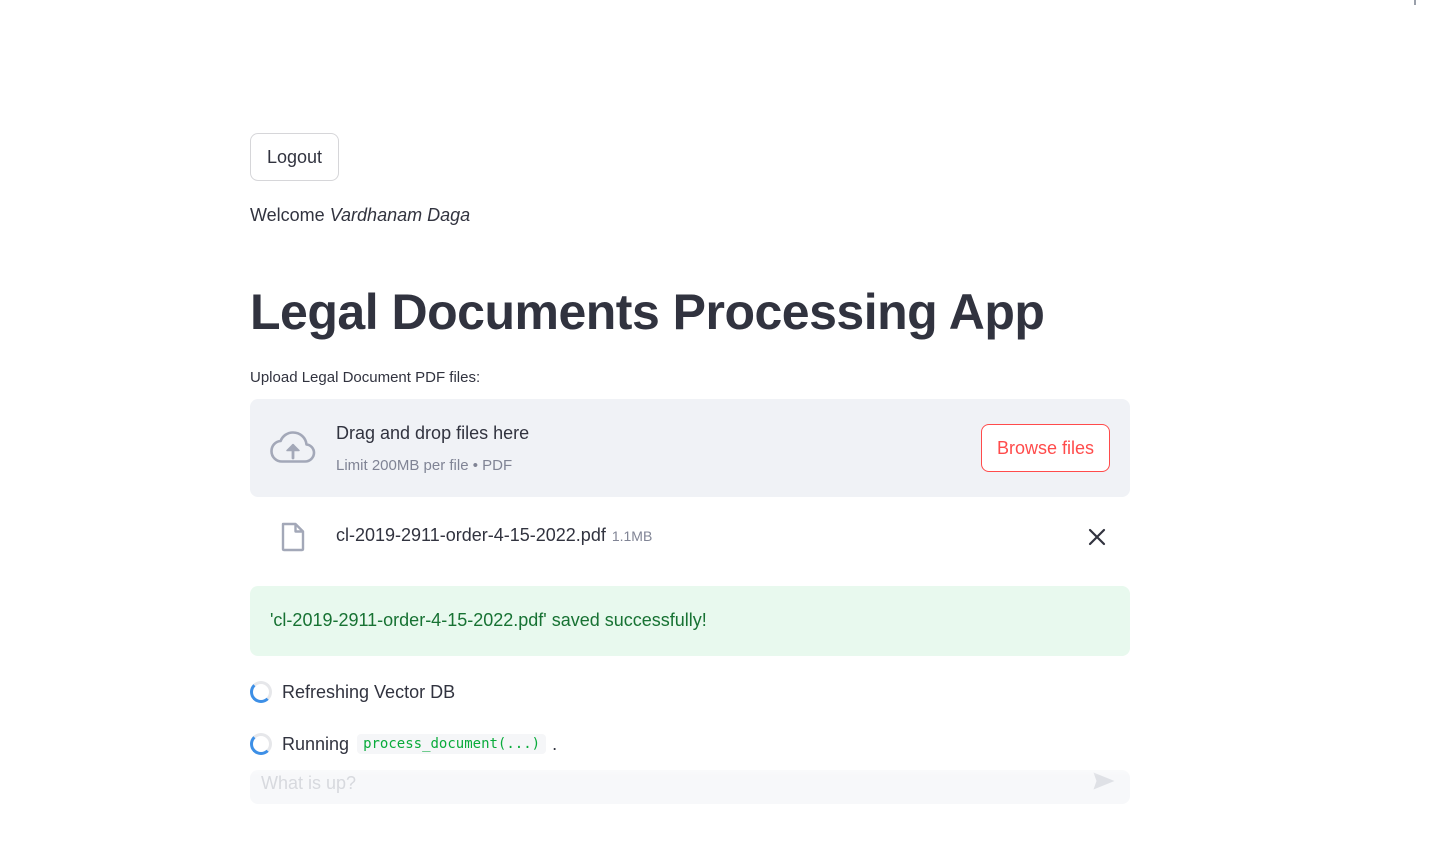 This screenshot has height=857, width=1452. I want to click on running-status: Running process_document(...) ., so click(403, 744).